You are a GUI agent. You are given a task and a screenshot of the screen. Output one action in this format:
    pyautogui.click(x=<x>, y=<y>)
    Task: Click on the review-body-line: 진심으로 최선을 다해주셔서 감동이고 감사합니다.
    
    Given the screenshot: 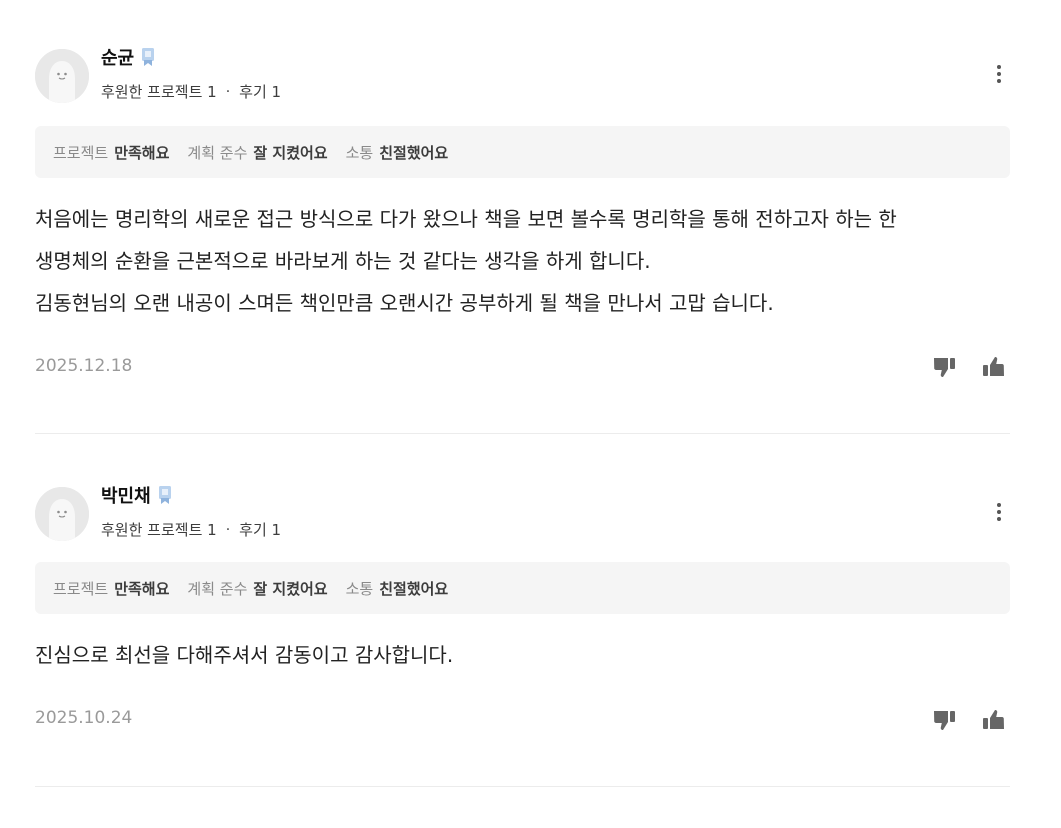 What is the action you would take?
    pyautogui.click(x=244, y=655)
    